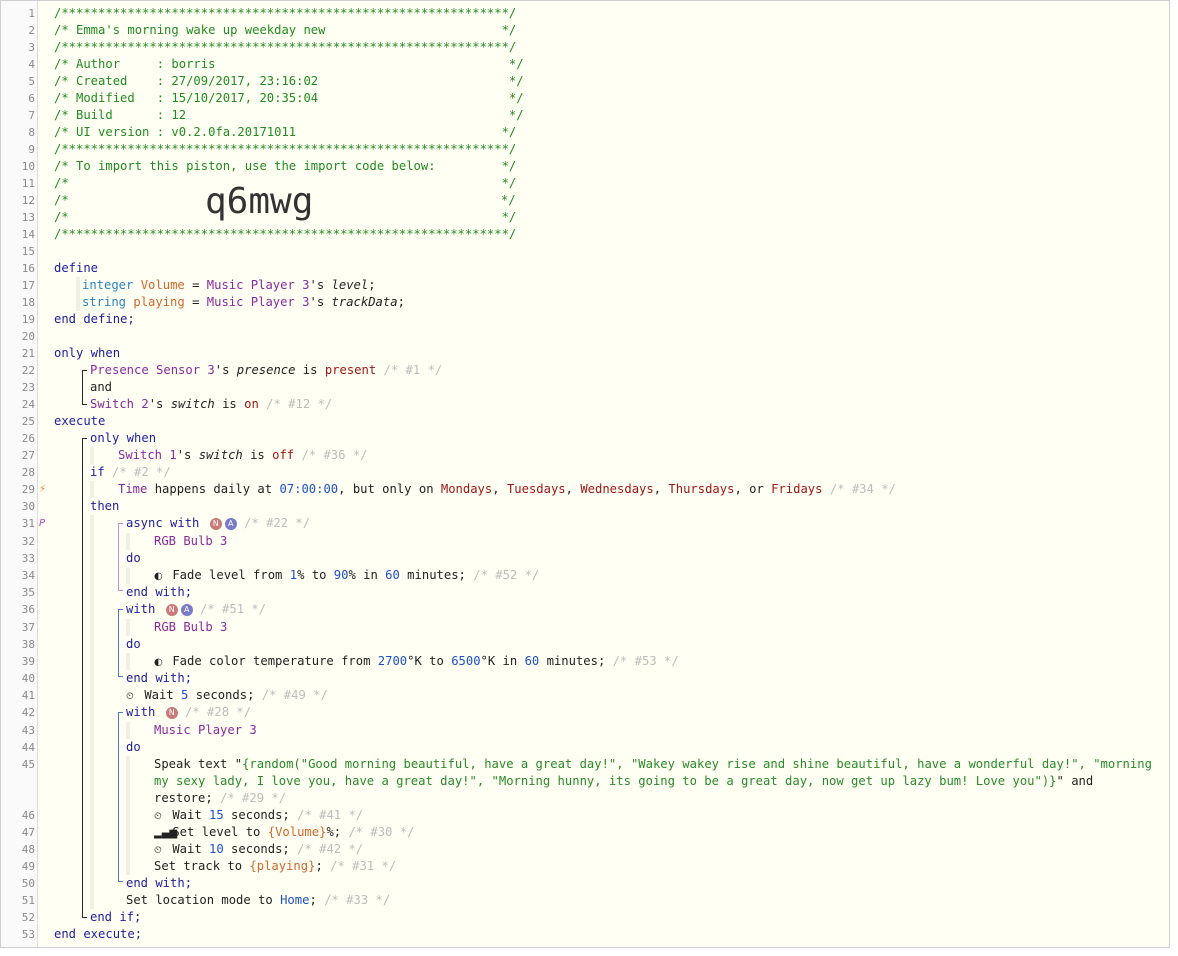 This screenshot has width=1178, height=956. What do you see at coordinates (285, 30) in the screenshot?
I see `header-title: /* Emma's morning wake up weekday new */` at bounding box center [285, 30].